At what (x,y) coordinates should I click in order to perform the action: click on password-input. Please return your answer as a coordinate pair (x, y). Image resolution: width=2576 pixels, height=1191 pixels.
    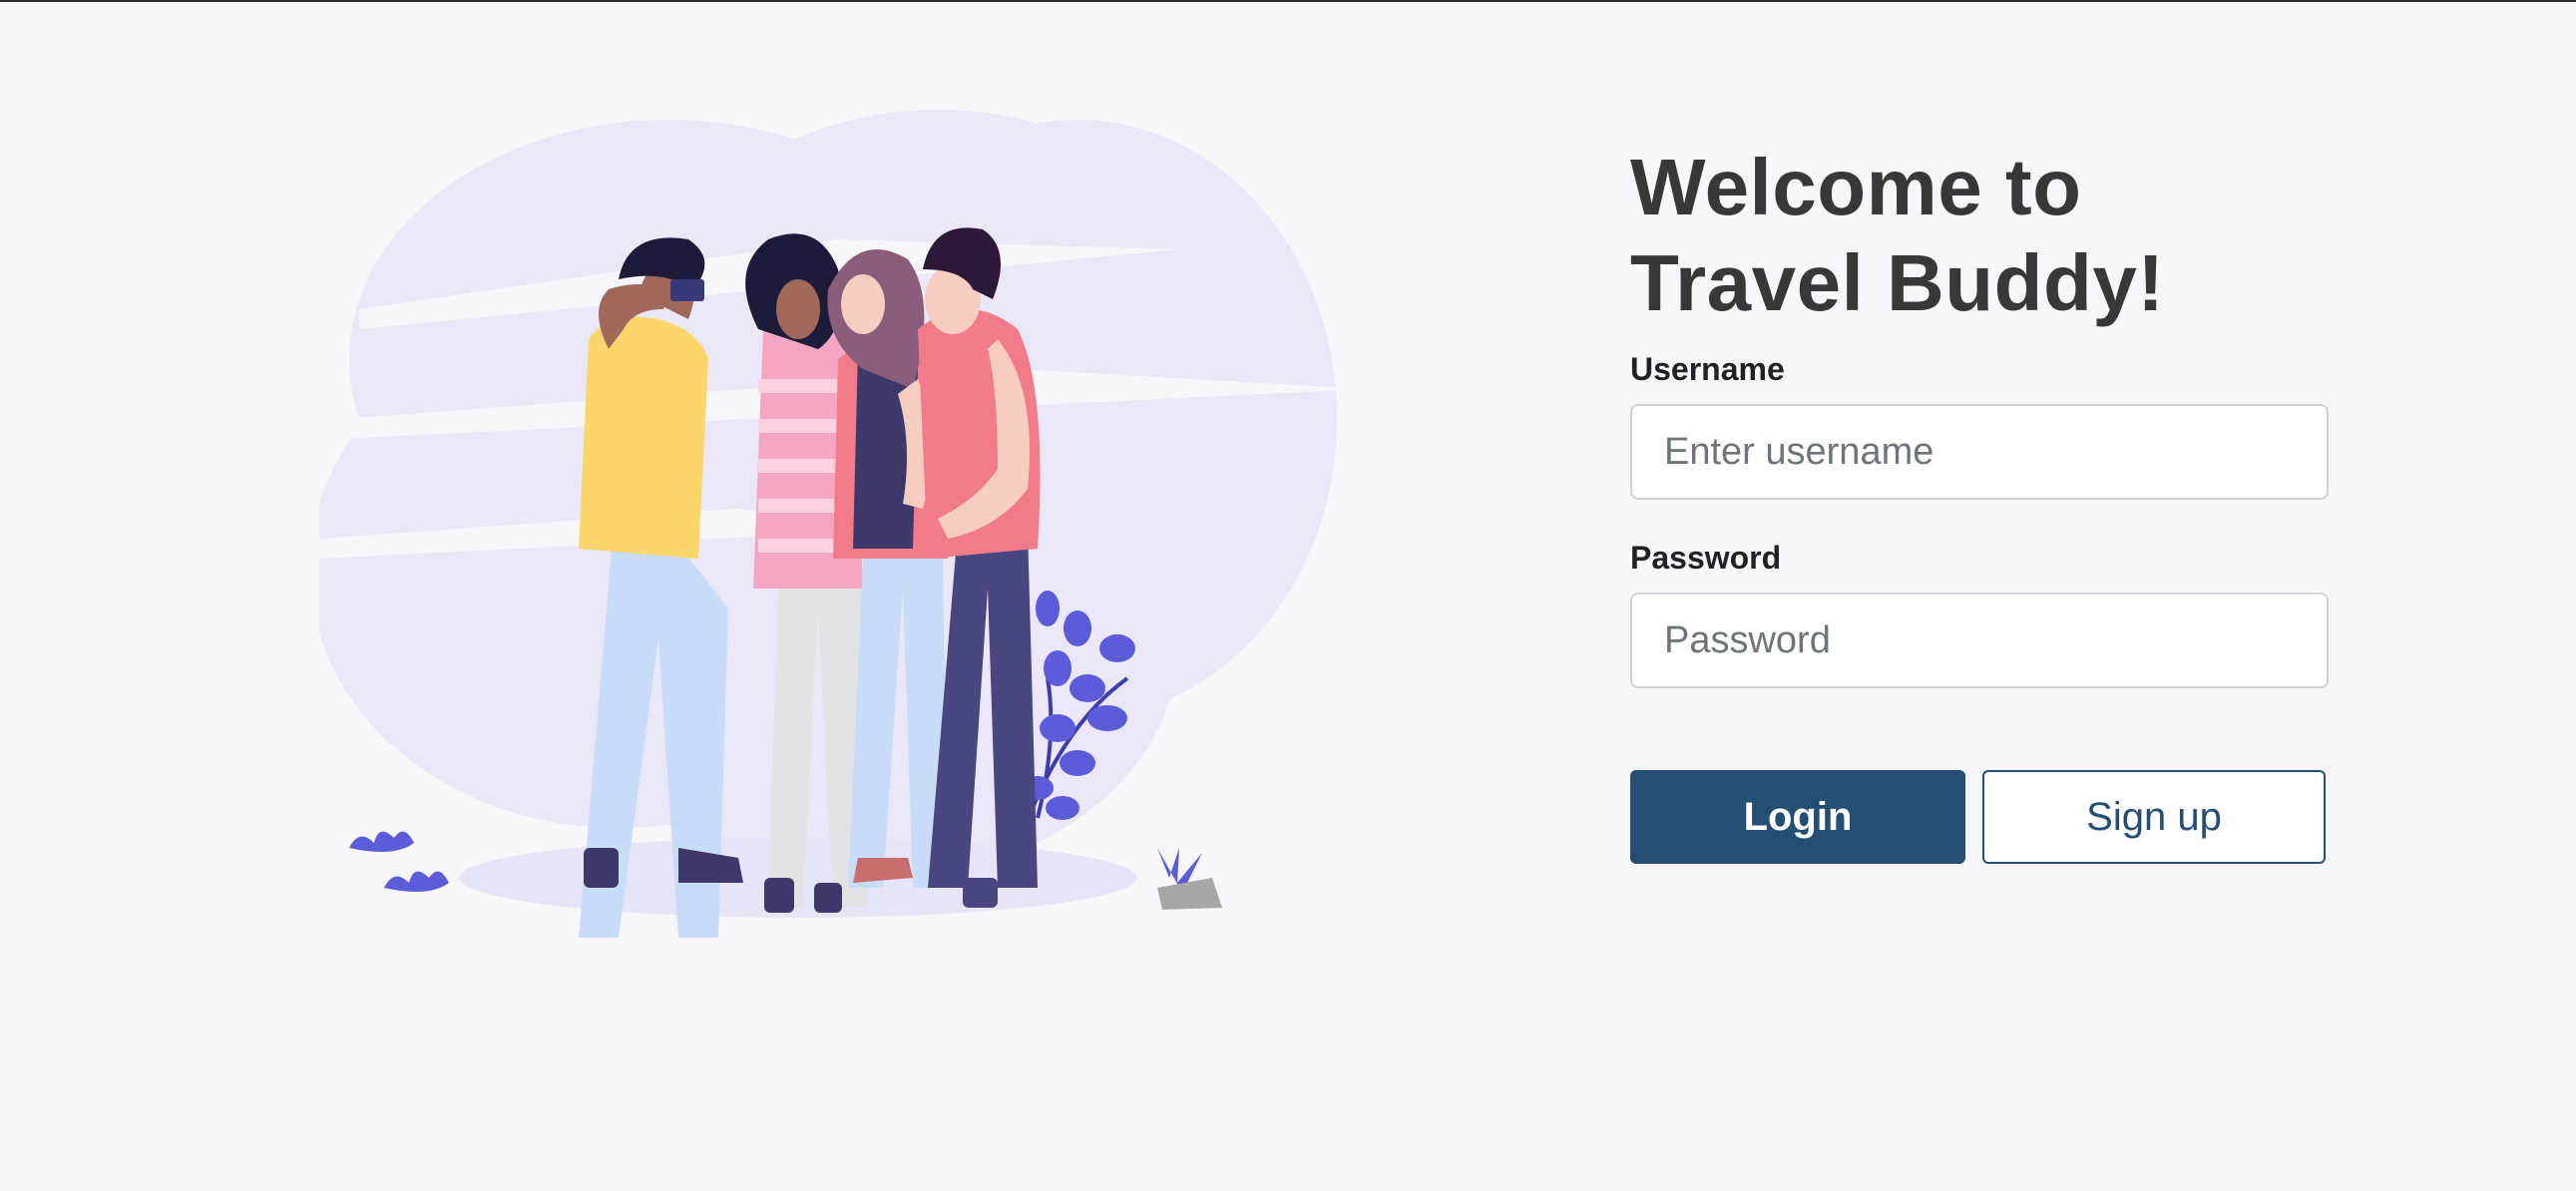
    Looking at the image, I should click on (1979, 641).